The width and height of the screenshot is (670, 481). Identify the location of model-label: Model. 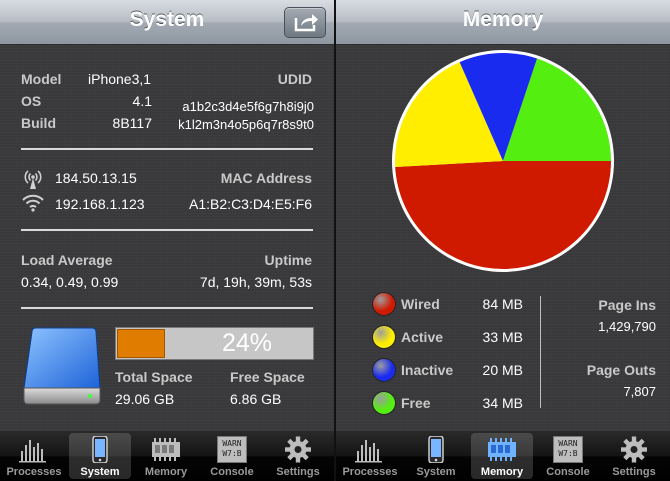
(41, 79).